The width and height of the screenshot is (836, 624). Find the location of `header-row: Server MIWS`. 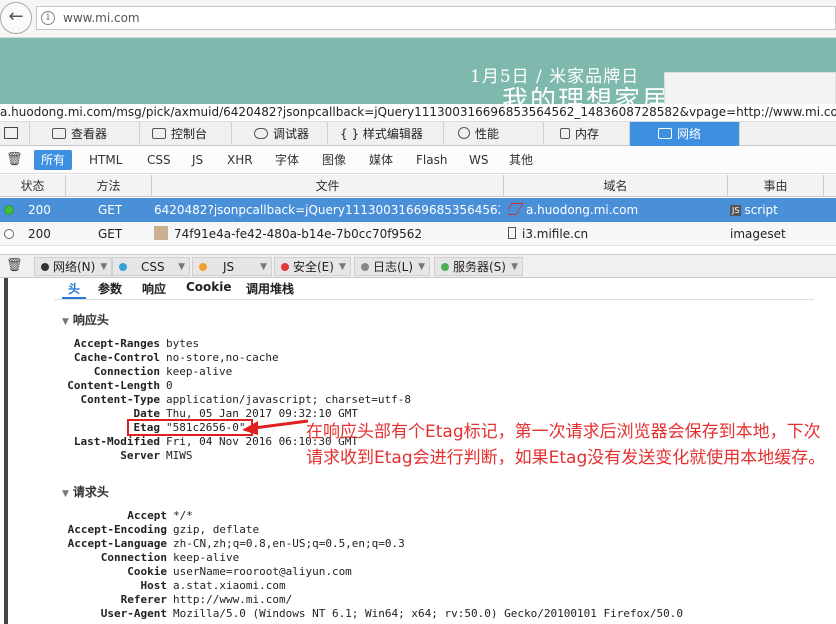

header-row: Server MIWS is located at coordinates (103, 456).